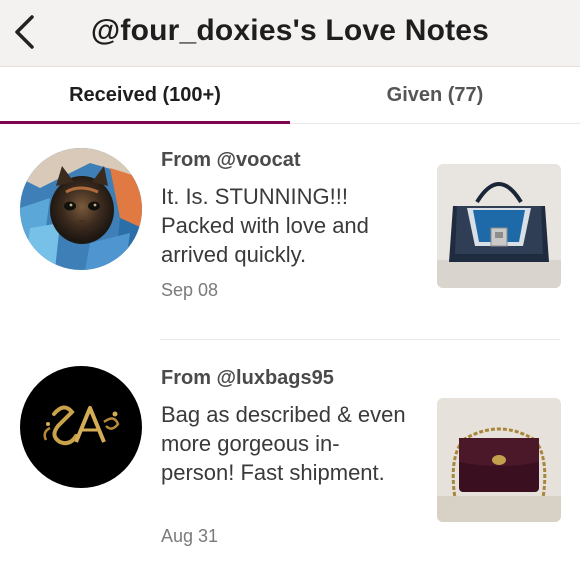 Image resolution: width=580 pixels, height=580 pixels. Describe the element at coordinates (290, 30) in the screenshot. I see `page-title: @four_doxies's Love Notes` at that location.